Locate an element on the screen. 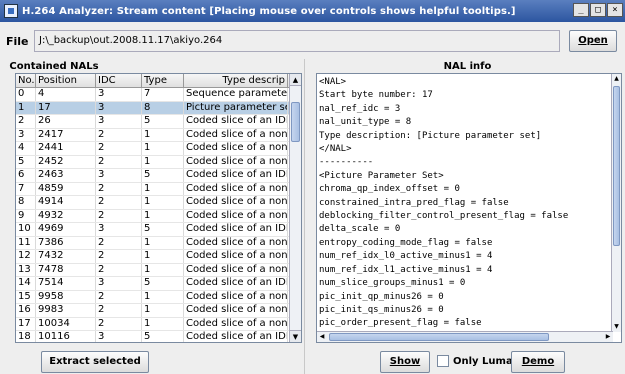  info-line: num_ref_idx_l1_active_minus1 = 4 is located at coordinates (406, 269).